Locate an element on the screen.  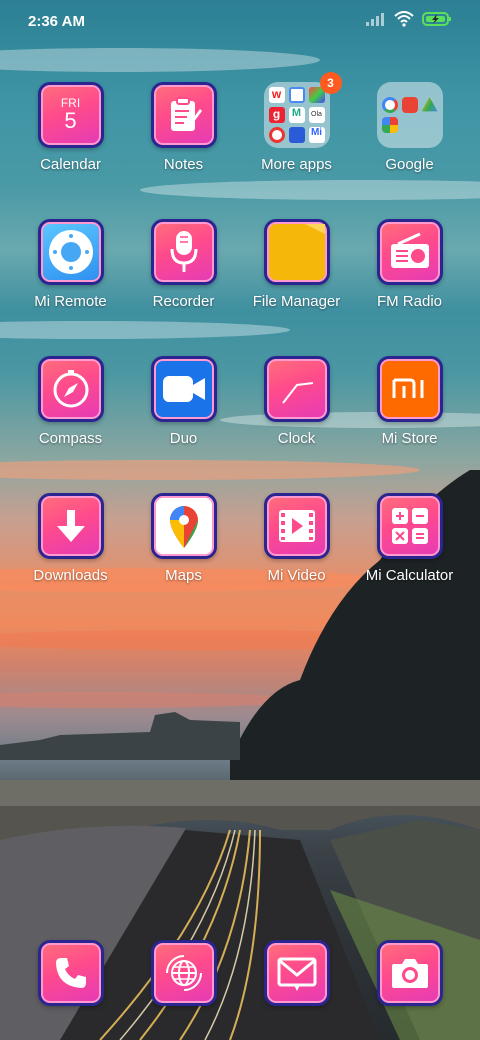
app-compass: Compass is located at coordinates (70, 416).